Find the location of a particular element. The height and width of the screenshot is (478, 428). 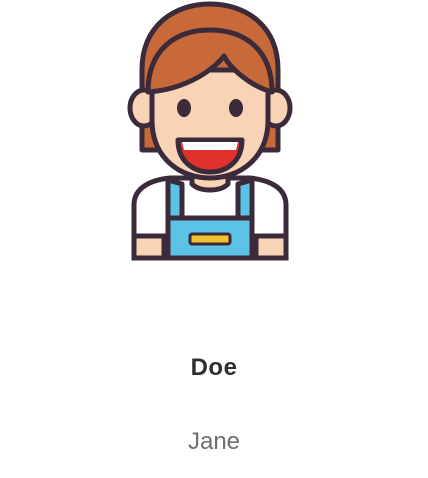

last-name: Doe is located at coordinates (214, 367).